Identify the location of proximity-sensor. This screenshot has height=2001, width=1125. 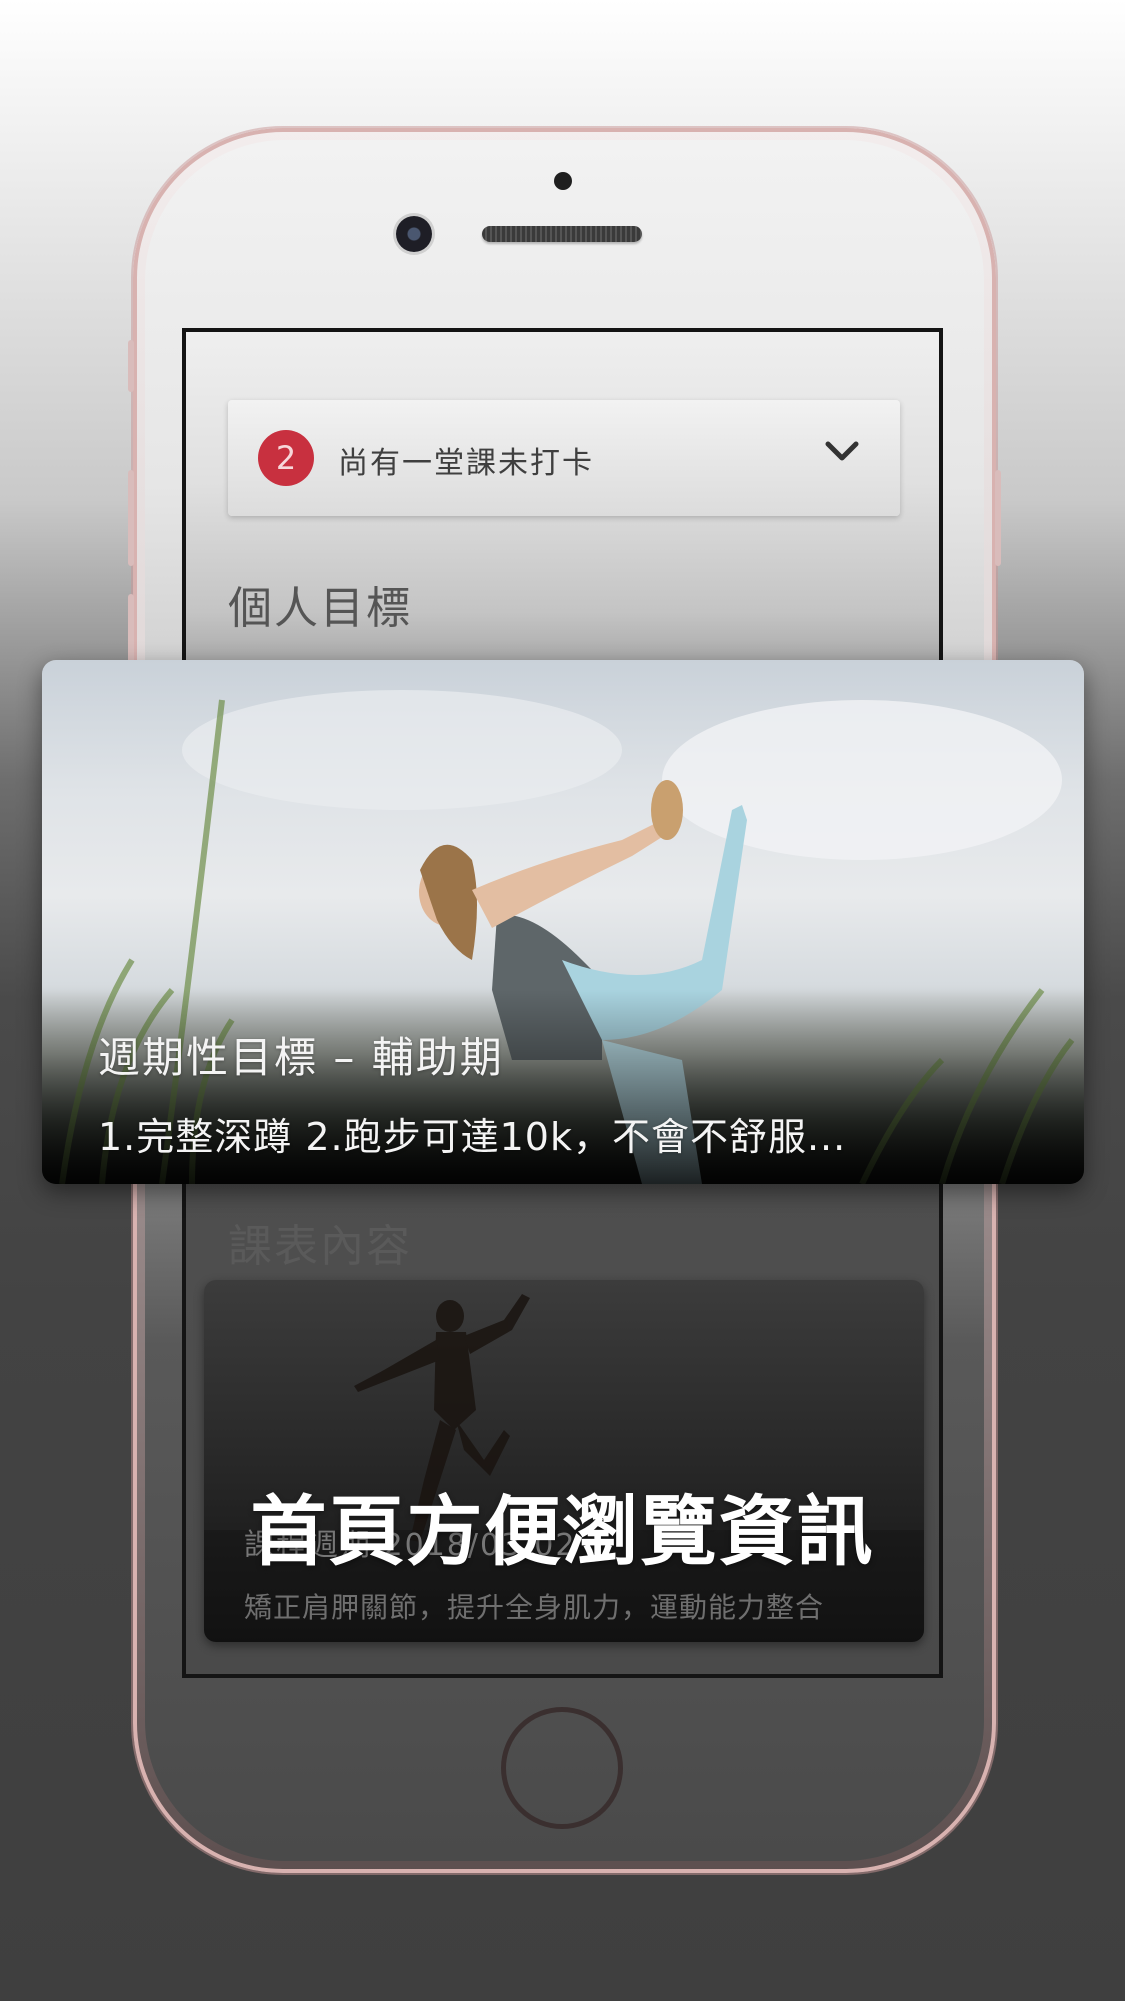
(563, 181).